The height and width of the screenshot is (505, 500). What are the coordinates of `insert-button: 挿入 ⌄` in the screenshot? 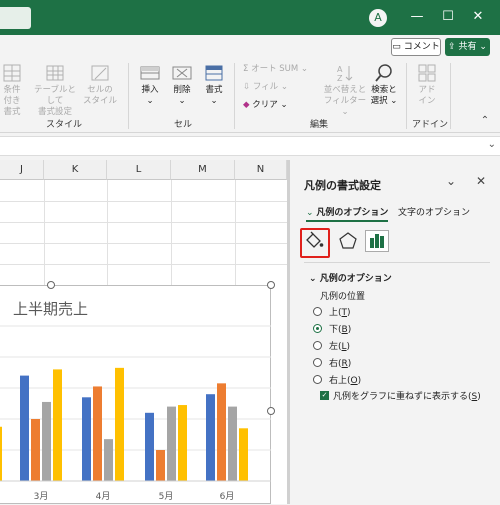 It's located at (150, 85).